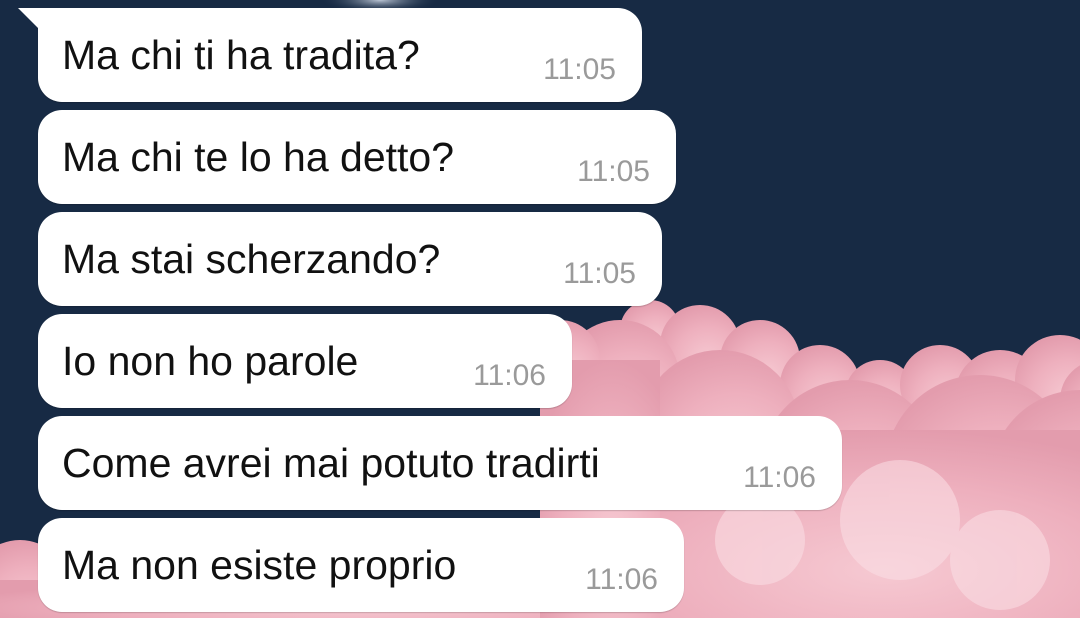  I want to click on message-text: Come avrei mai potuto tradirti, so click(331, 463).